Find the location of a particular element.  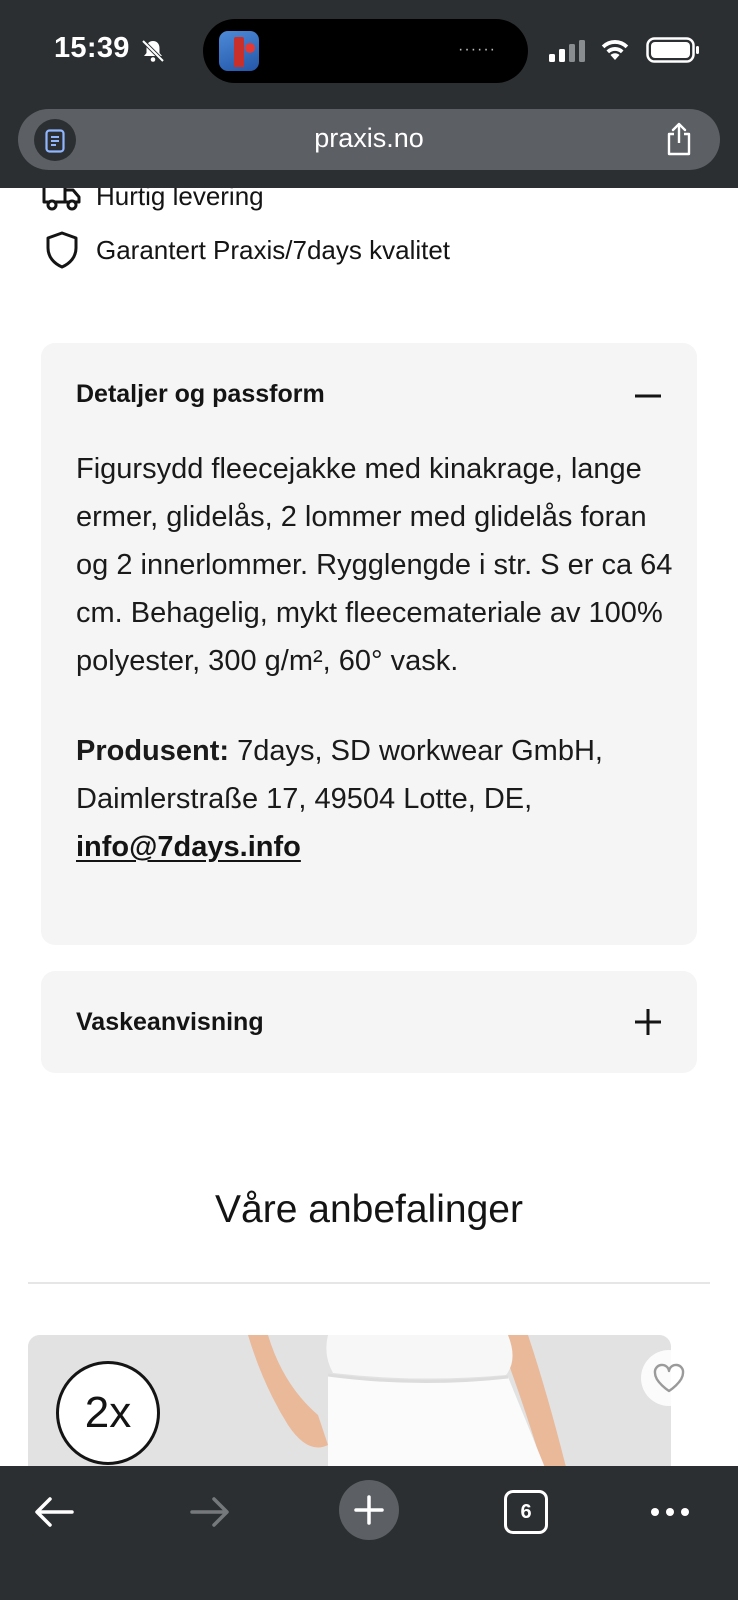

dynamic-island: ······ is located at coordinates (365, 51).